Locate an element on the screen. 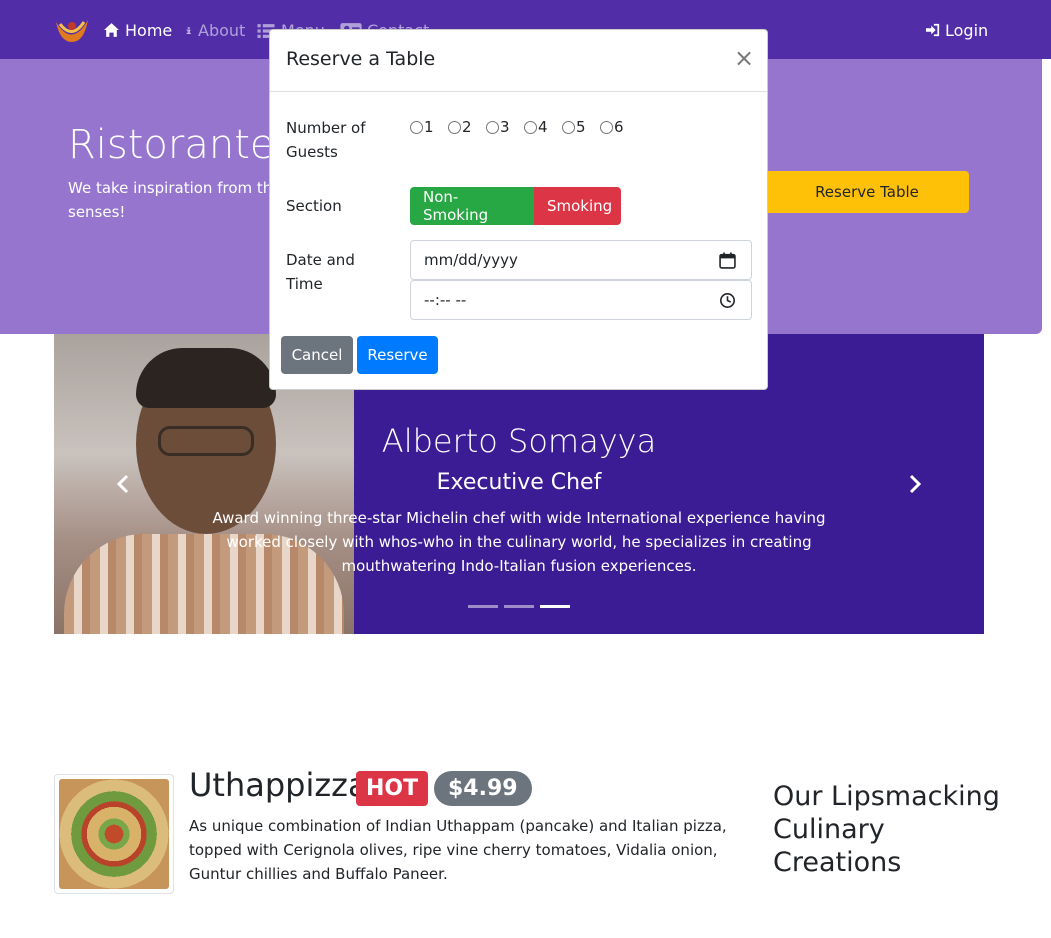  guests-radio-1: 1 is located at coordinates (429, 127).